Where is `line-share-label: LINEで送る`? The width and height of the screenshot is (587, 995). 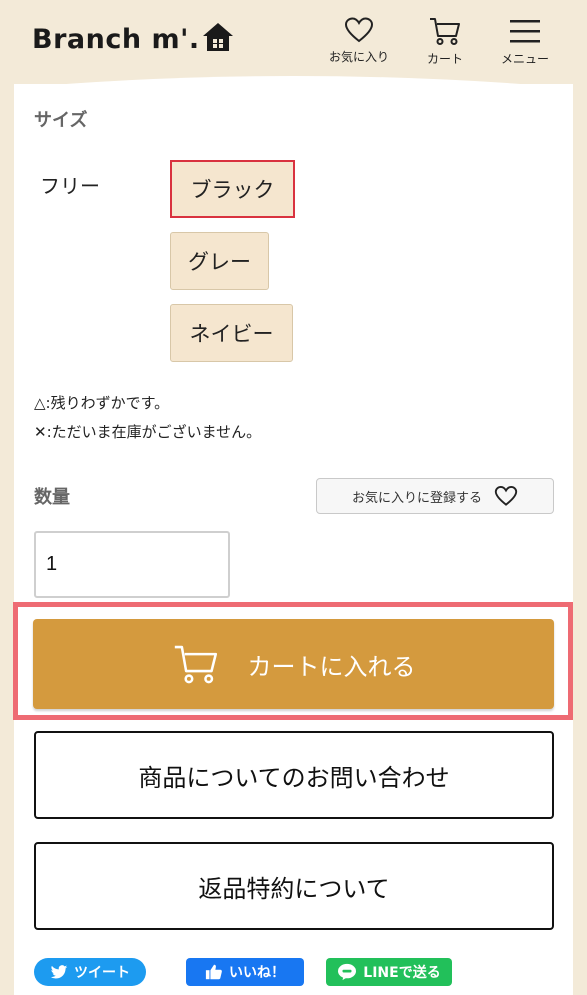
line-share-label: LINEで送る is located at coordinates (402, 973).